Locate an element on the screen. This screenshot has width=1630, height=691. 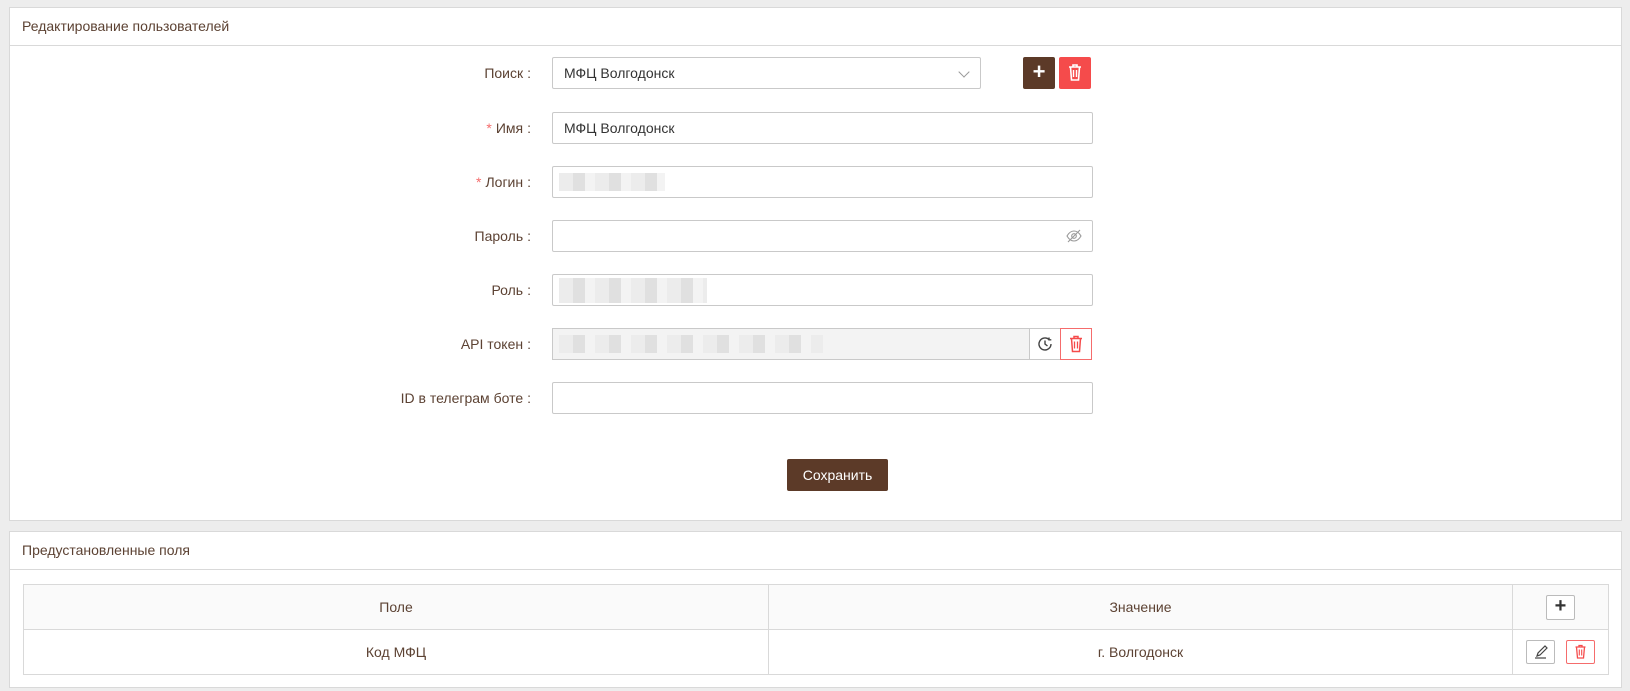
user-edit-title: Редактирование пользователей is located at coordinates (815, 27).